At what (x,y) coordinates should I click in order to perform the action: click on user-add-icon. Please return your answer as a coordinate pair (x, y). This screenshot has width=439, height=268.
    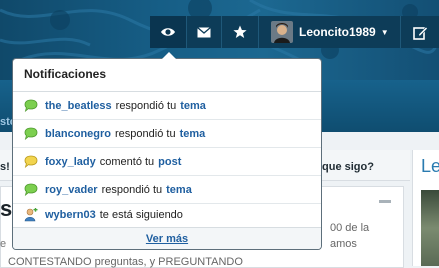
    Looking at the image, I should click on (31, 214).